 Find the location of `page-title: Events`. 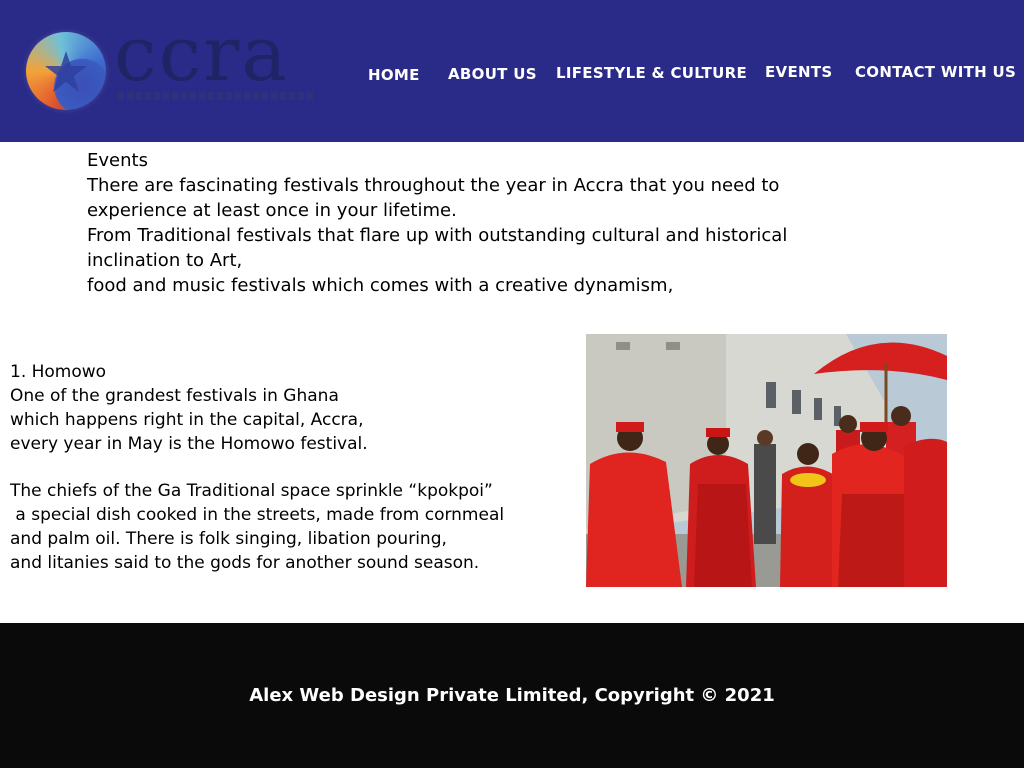

page-title: Events is located at coordinates (117, 160).